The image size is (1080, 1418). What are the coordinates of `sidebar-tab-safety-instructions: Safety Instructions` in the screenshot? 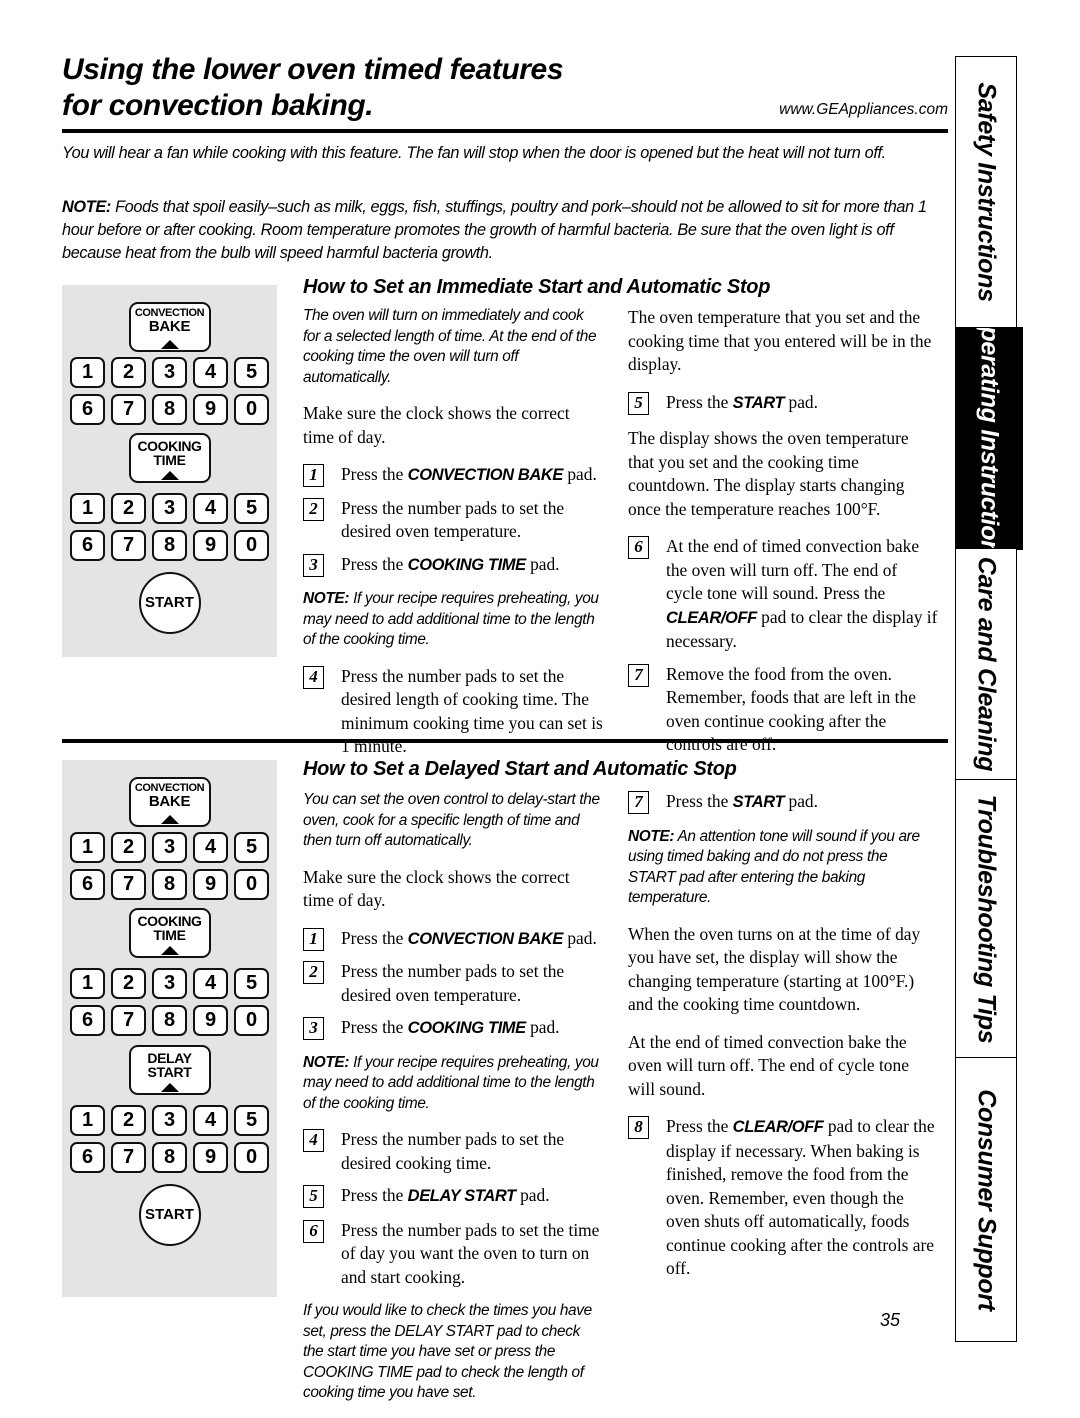 It's located at (986, 192).